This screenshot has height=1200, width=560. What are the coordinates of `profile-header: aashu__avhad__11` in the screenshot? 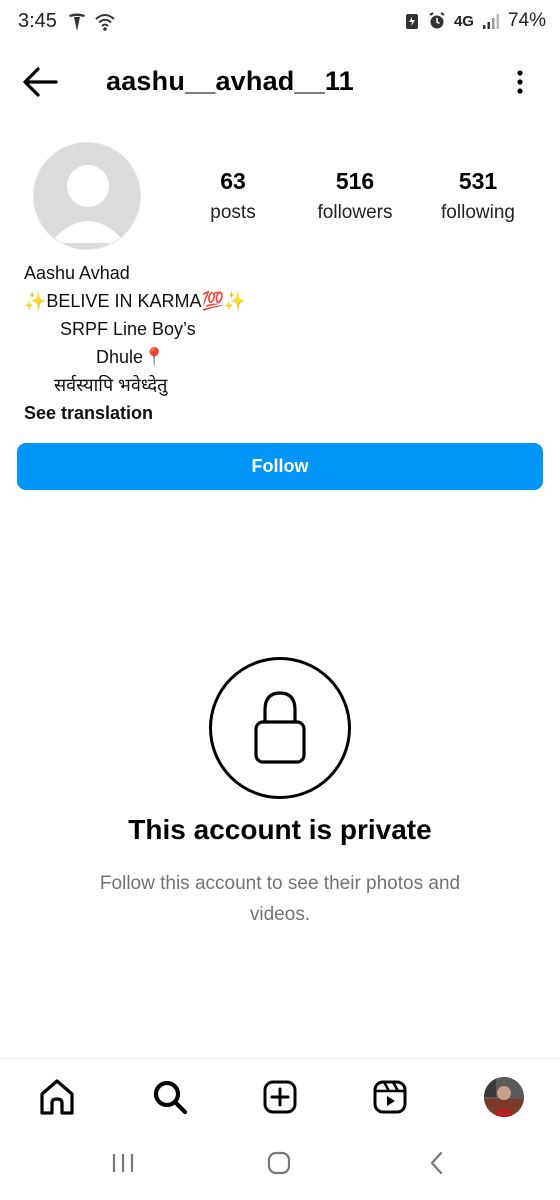 It's located at (280, 82).